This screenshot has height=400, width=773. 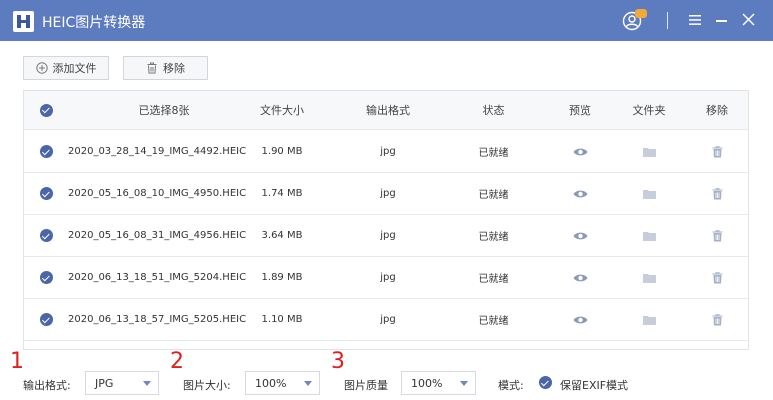 What do you see at coordinates (388, 110) in the screenshot?
I see `header-format: 输出格式` at bounding box center [388, 110].